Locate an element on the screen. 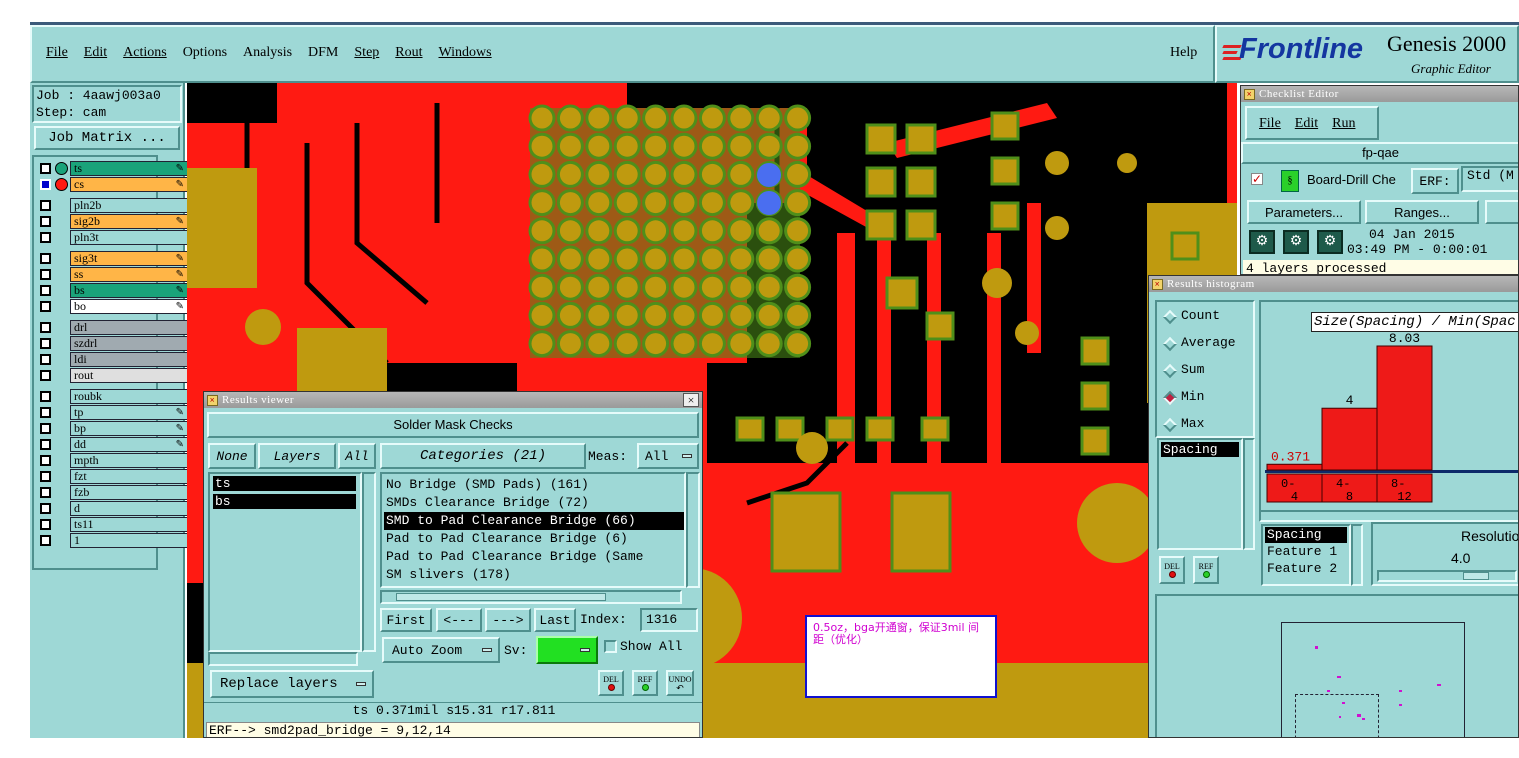 Image resolution: width=1519 pixels, height=758 pixels. layer-row-bo: bo ✎ is located at coordinates (113, 306).